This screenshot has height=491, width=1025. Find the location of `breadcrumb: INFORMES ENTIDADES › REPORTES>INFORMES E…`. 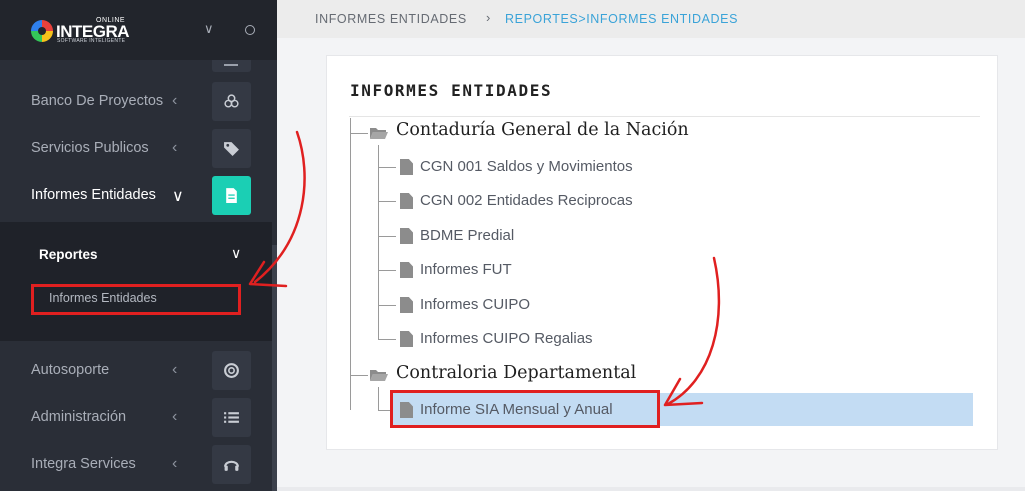

breadcrumb: INFORMES ENTIDADES › REPORTES>INFORMES E… is located at coordinates (651, 19).